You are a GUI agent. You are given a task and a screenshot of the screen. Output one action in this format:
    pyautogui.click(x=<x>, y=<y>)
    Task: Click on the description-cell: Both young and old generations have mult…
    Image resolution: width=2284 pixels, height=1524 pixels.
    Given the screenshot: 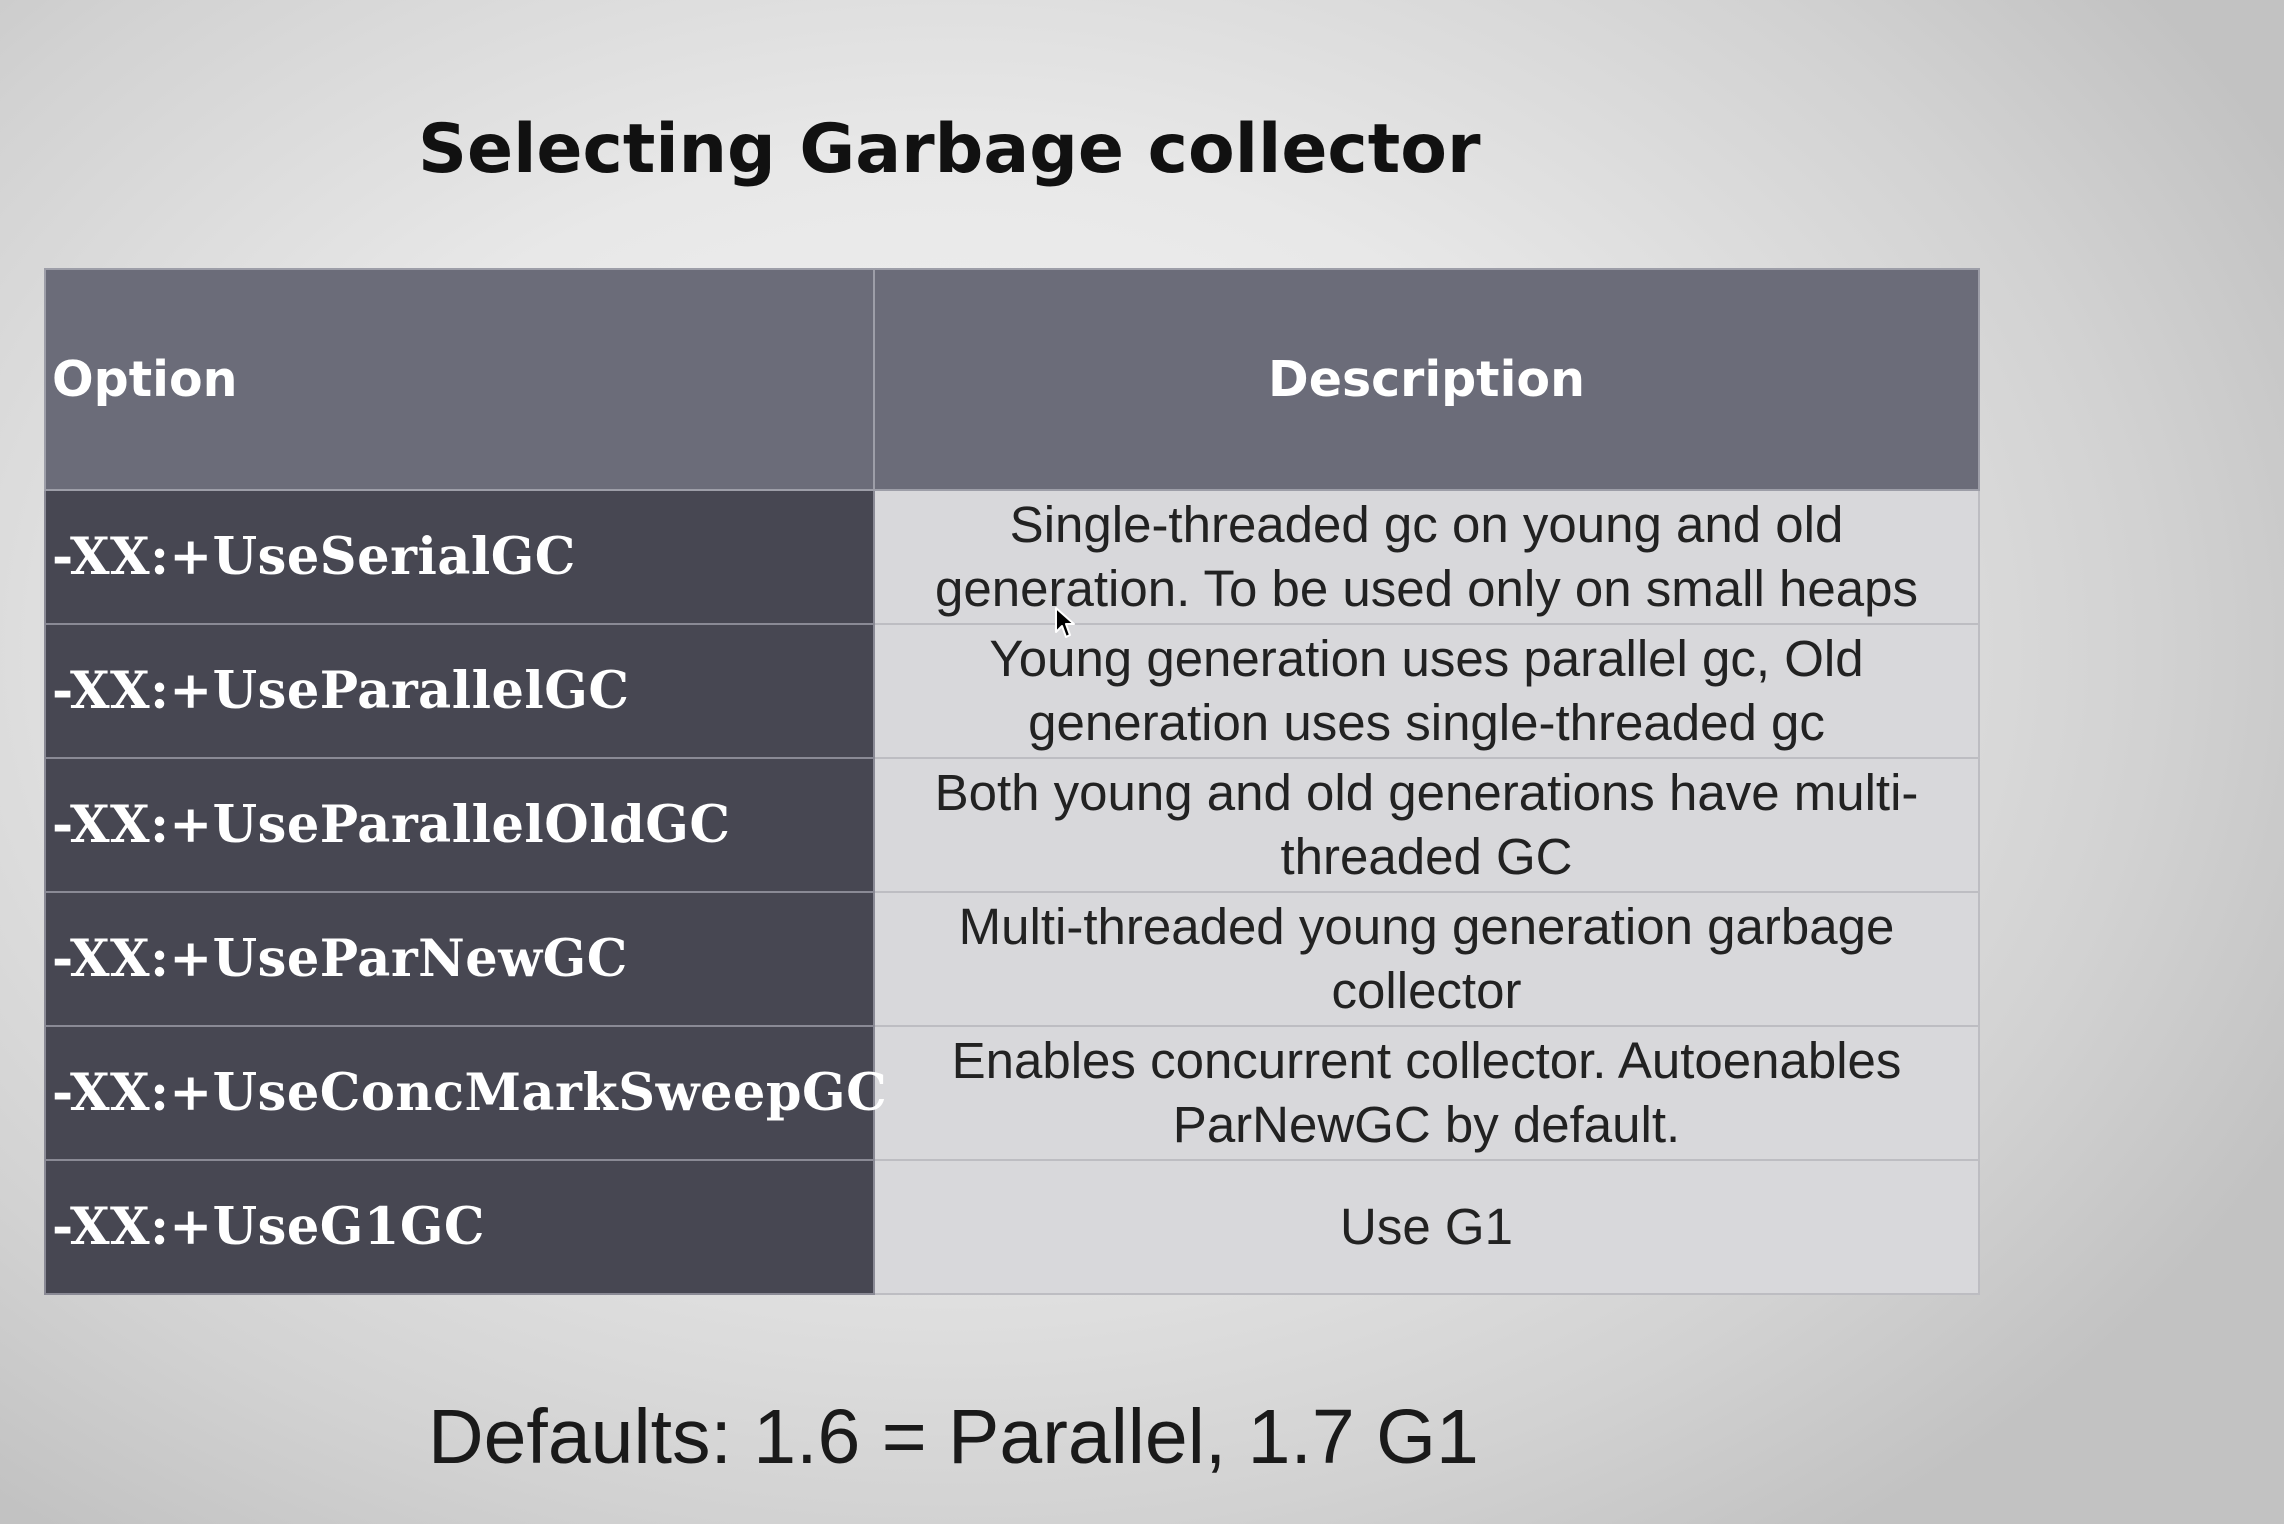 What is the action you would take?
    pyautogui.click(x=1426, y=825)
    